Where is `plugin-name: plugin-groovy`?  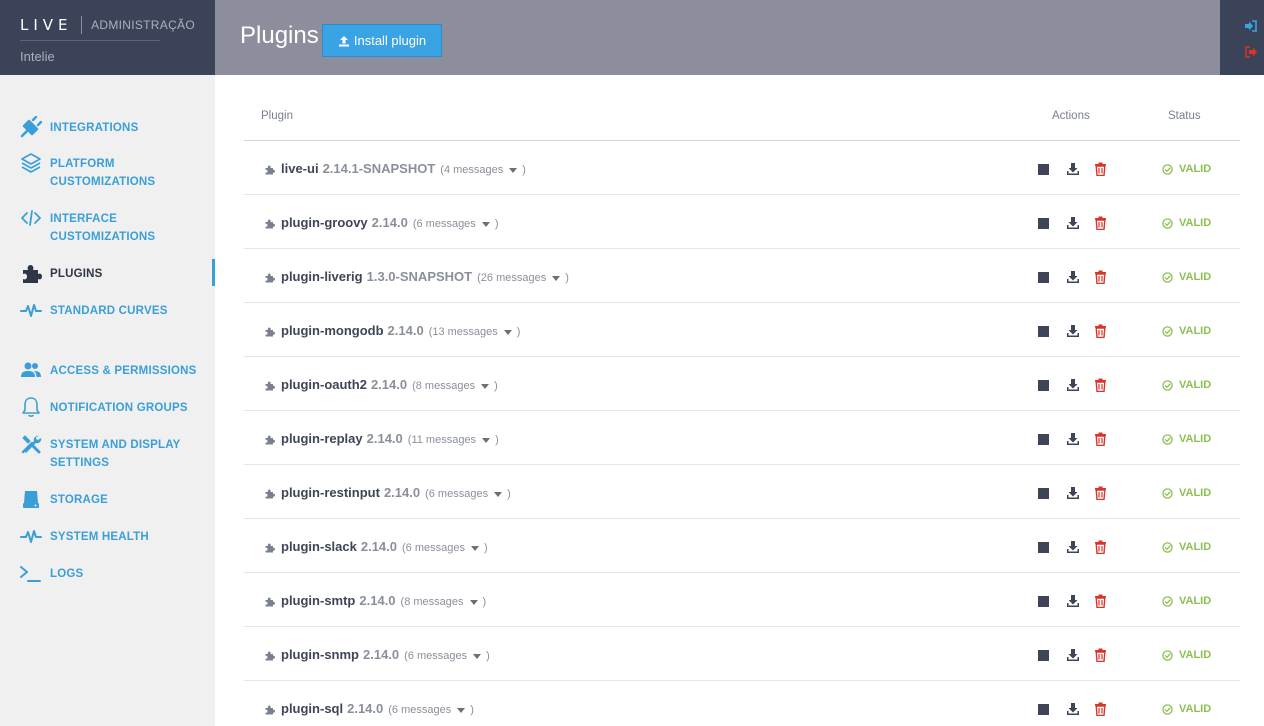 plugin-name: plugin-groovy is located at coordinates (324, 222).